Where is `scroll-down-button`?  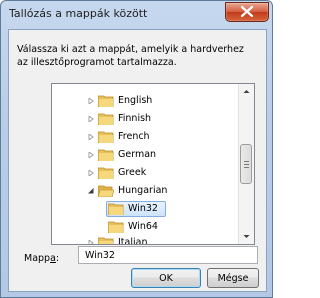 scroll-down-button is located at coordinates (246, 236).